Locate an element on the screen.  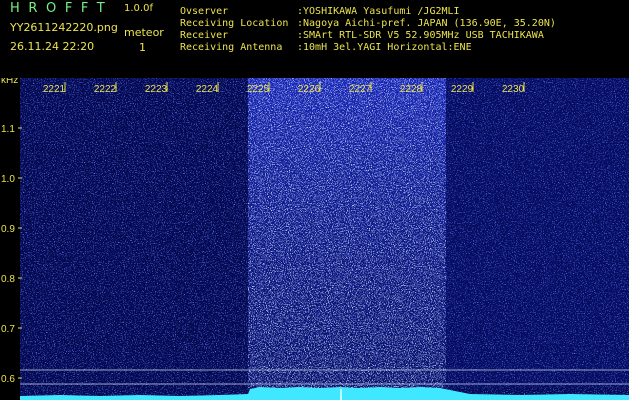
frequency-tick-label: 0.7 is located at coordinates (8, 329).